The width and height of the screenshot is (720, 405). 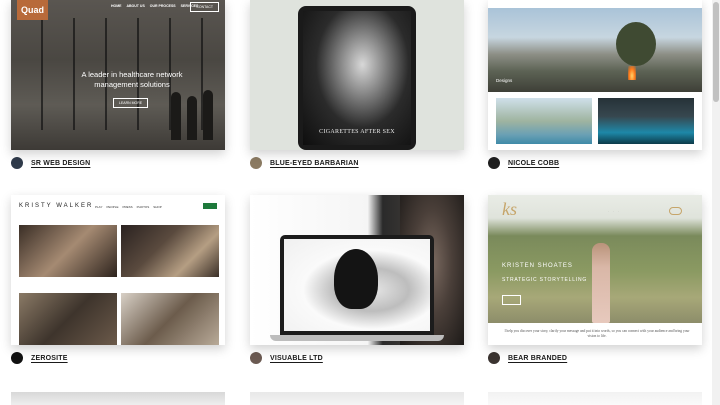 I want to click on site-nav: · · ·, so click(x=613, y=211).